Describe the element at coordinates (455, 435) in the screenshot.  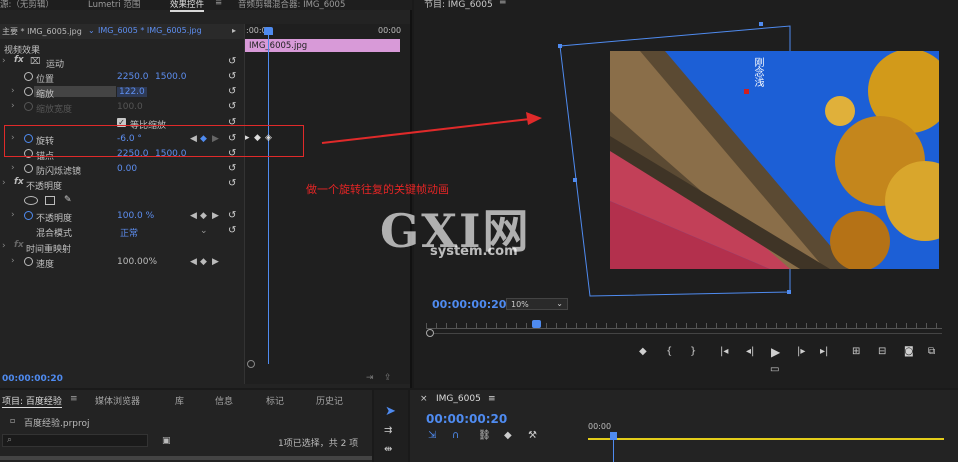
I see `snap-icon: ∩` at that location.